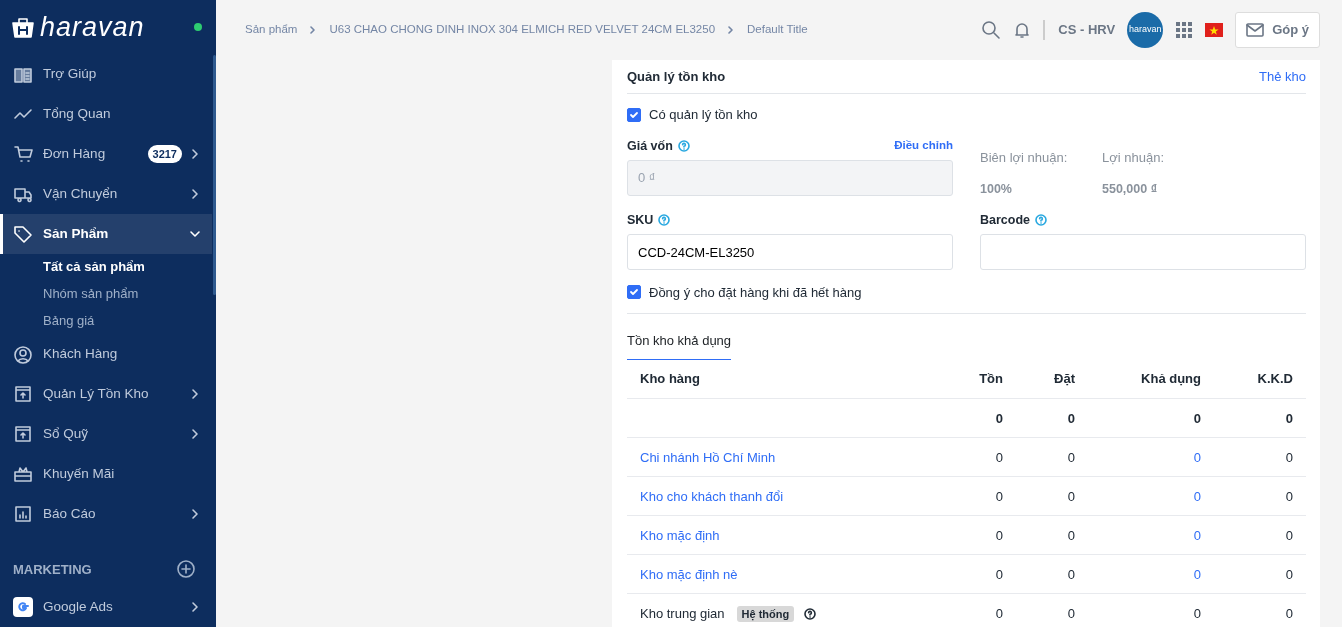  I want to click on column-header: Đặt, so click(1052, 379).